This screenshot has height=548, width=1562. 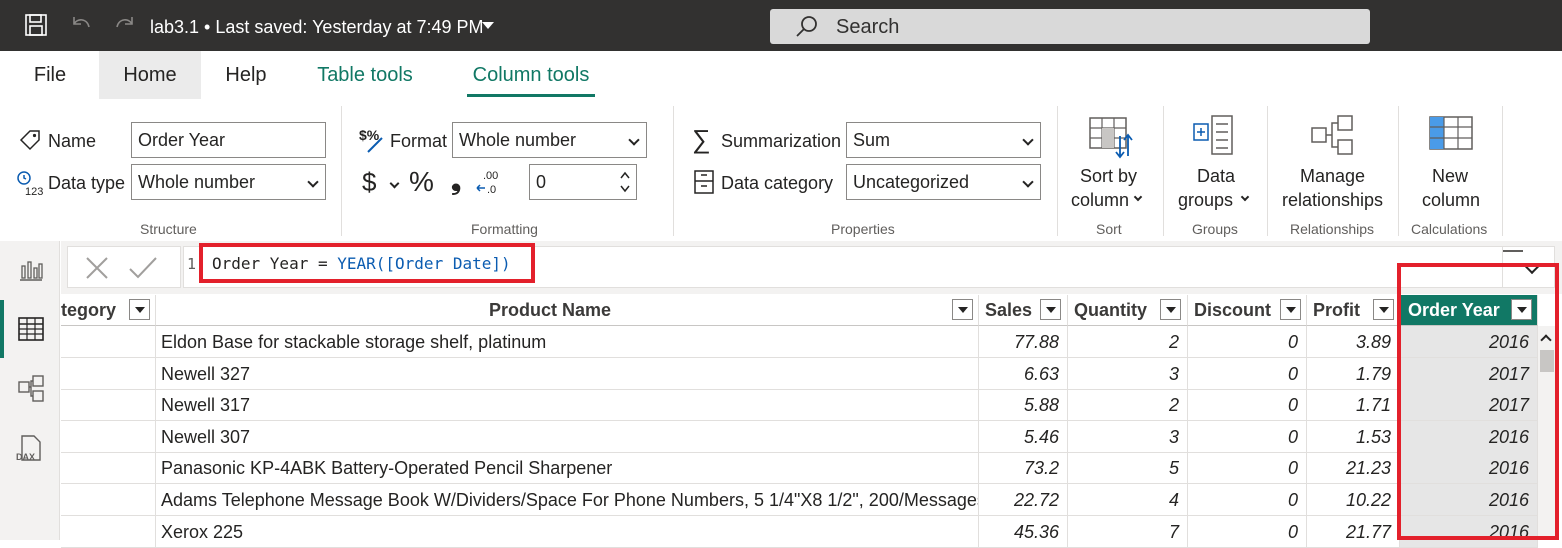 What do you see at coordinates (1216, 160) in the screenshot?
I see `data-groups-button: Data groups` at bounding box center [1216, 160].